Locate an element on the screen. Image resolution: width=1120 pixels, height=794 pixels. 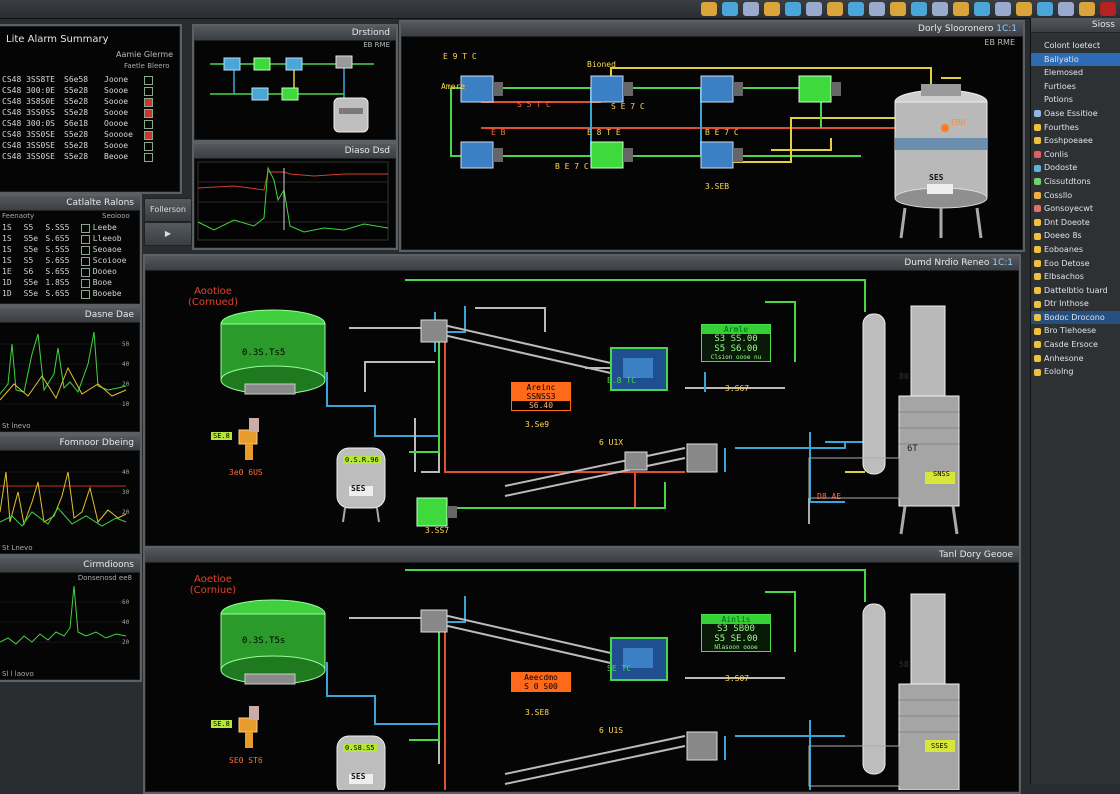
sidebar-item: Eololng is located at coordinates (1075, 372).